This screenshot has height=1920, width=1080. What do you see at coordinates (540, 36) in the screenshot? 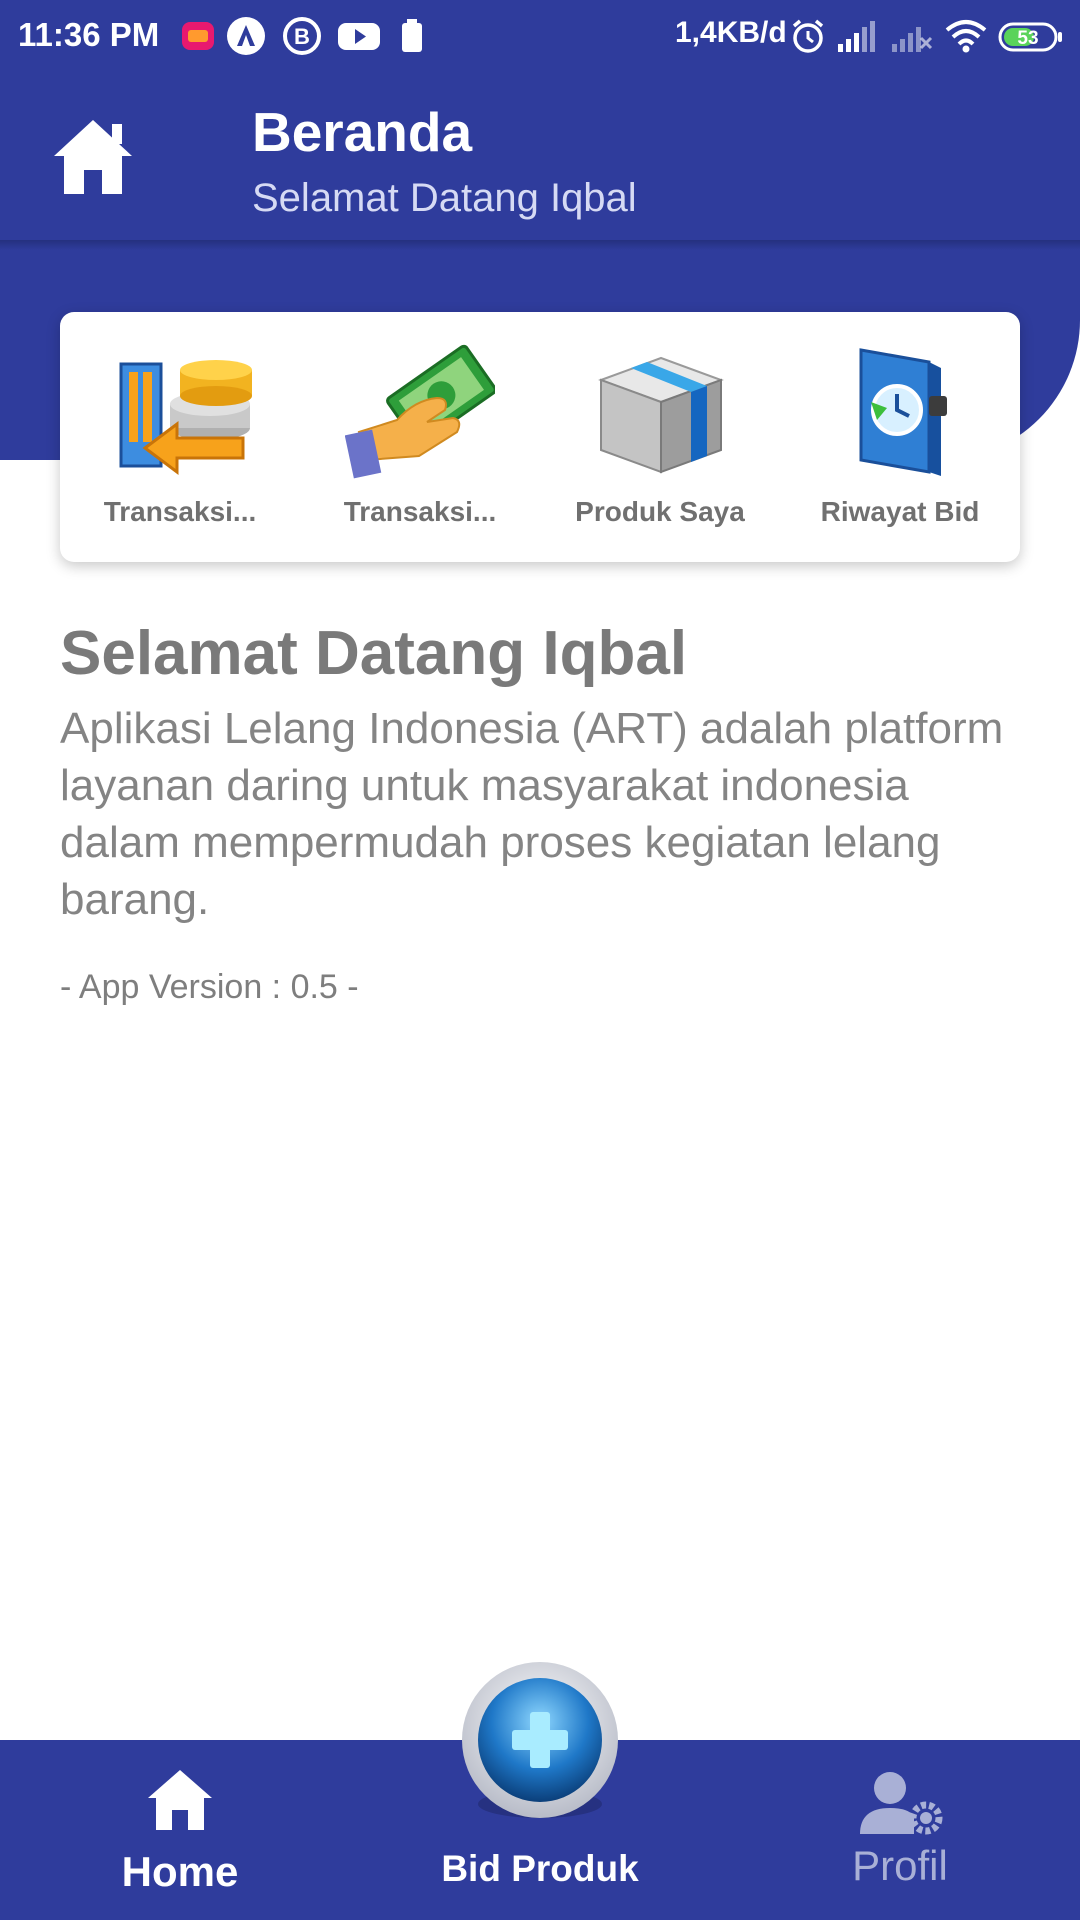
I see `status-bar: 11:36 PM B 1,4KB/d 53` at bounding box center [540, 36].